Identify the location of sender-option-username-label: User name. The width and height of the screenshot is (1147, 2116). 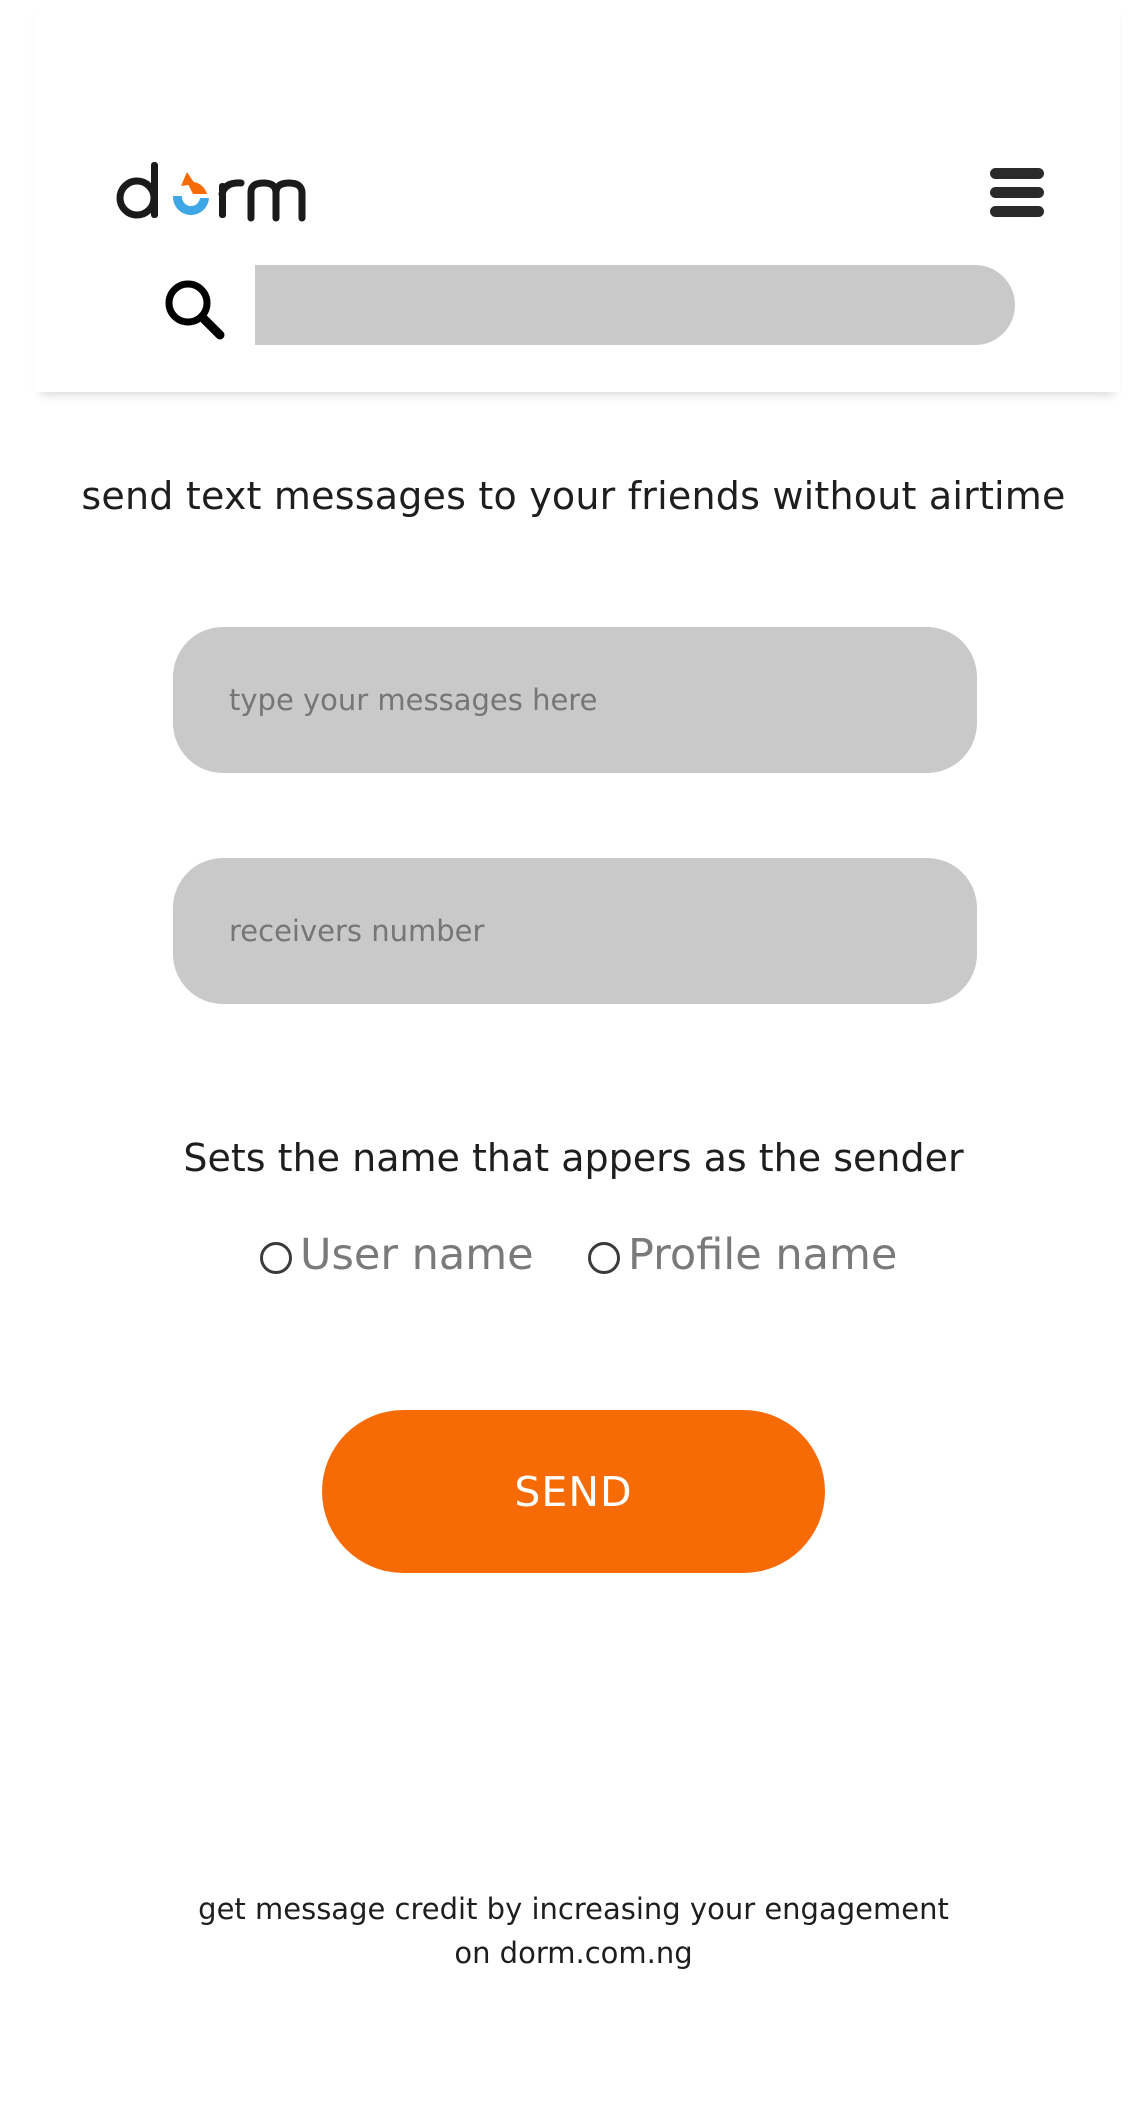
(417, 1255).